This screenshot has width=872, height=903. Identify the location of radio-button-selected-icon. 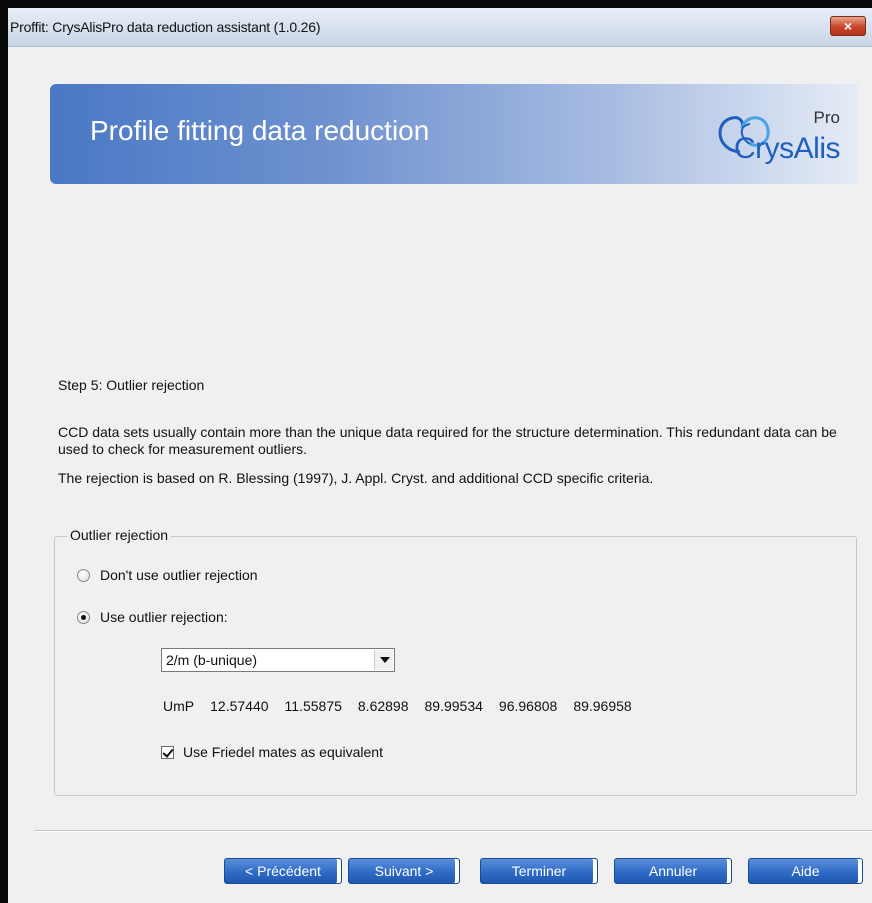
(83, 617).